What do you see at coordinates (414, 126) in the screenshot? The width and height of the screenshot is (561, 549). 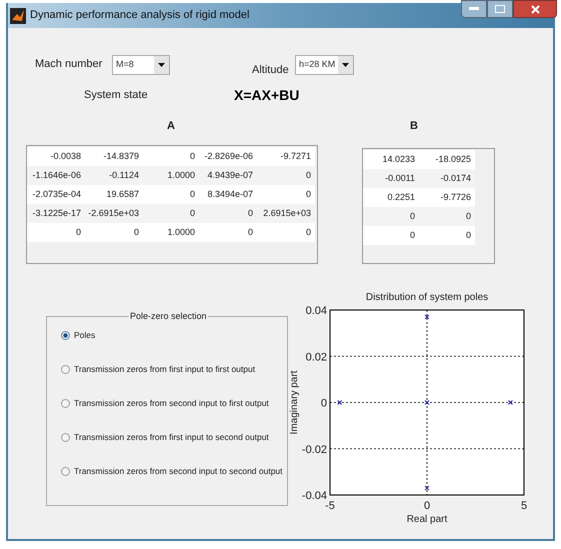 I see `matrix-b-title: B` at bounding box center [414, 126].